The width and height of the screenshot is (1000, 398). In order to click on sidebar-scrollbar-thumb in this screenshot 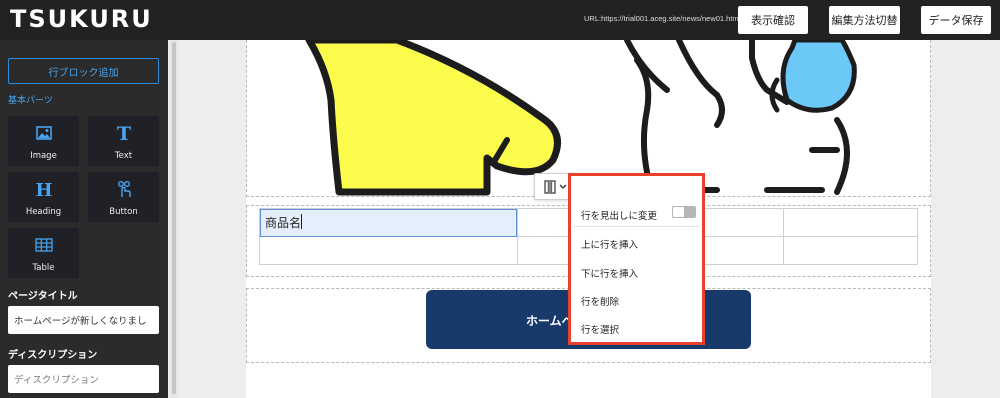, I will do `click(174, 218)`.